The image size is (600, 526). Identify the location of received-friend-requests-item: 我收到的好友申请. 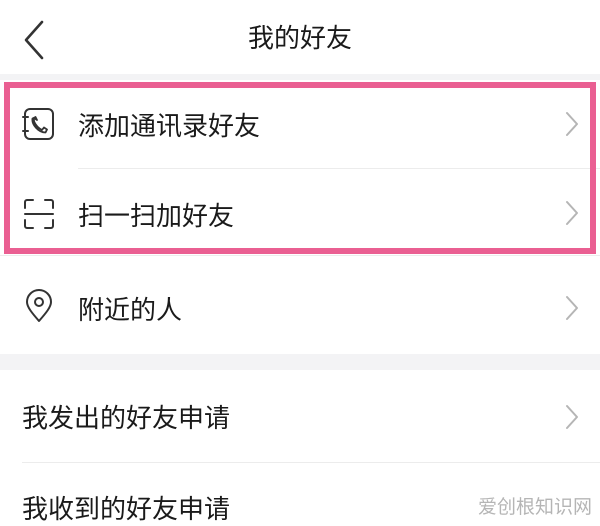
(300, 494).